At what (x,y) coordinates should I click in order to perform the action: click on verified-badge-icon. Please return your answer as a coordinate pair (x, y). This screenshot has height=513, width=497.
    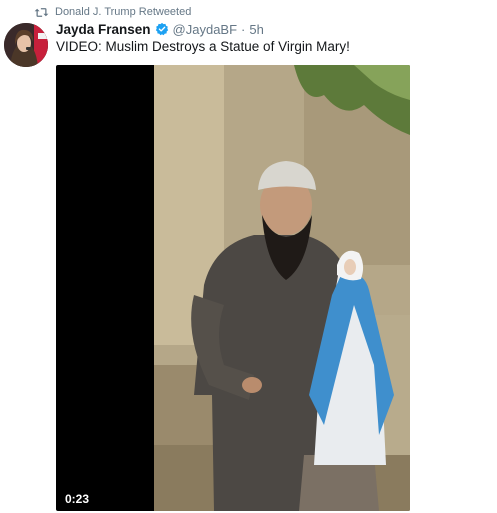
    Looking at the image, I should click on (161, 29).